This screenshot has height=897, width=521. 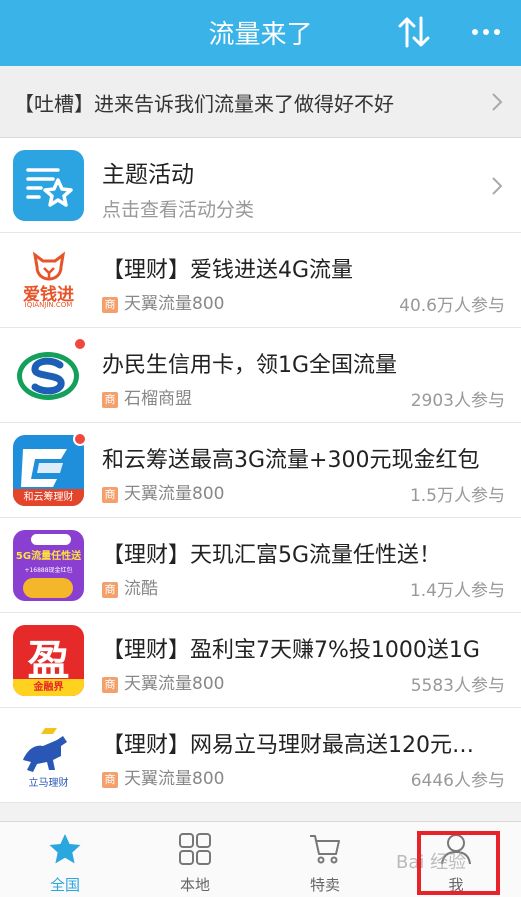 What do you see at coordinates (272, 555) in the screenshot?
I see `item-title: 【理财】天玑汇富5G流量任性送！` at bounding box center [272, 555].